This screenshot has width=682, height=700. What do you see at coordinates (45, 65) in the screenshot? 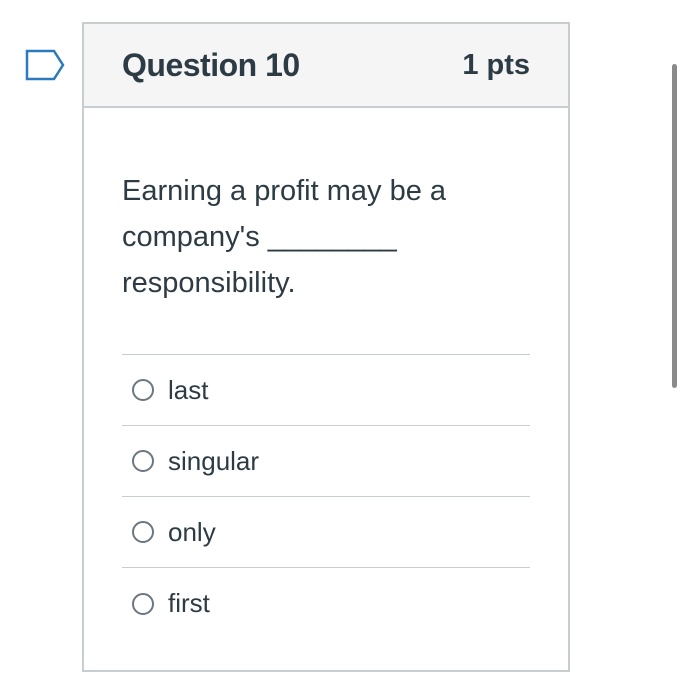
I see `flag-question-icon` at bounding box center [45, 65].